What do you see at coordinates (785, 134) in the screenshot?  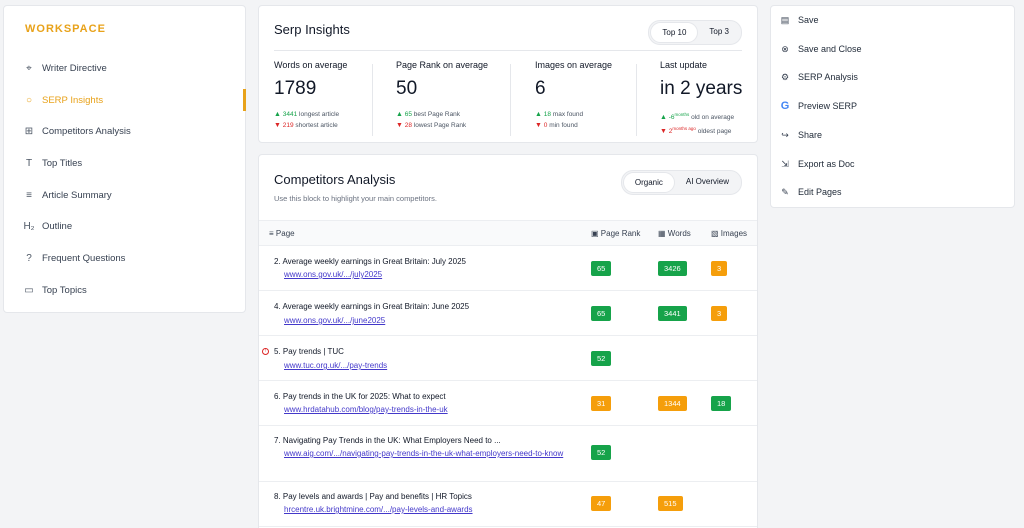 I see `share-icon: ↪` at bounding box center [785, 134].